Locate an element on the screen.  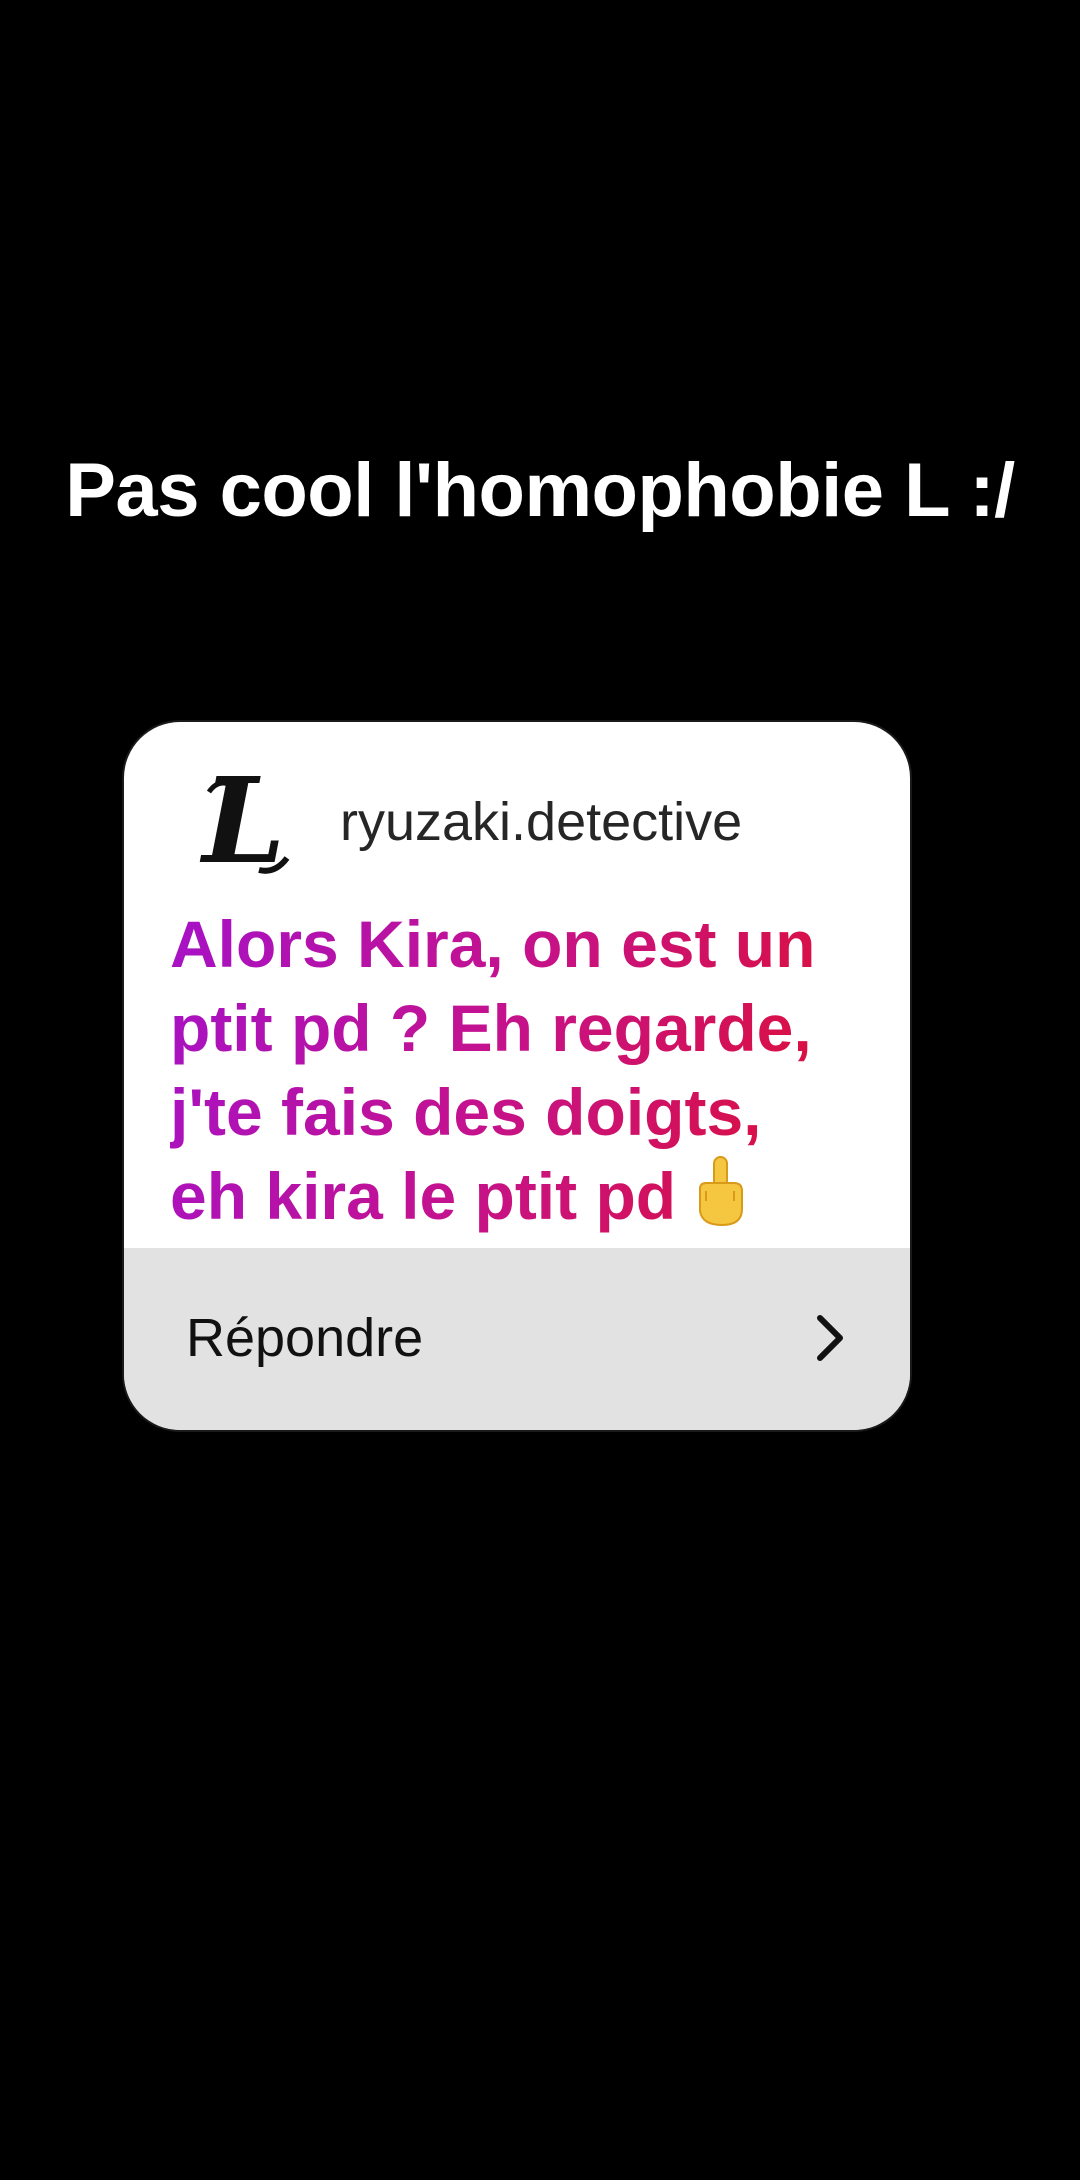
message-line: Alors Kira, on est un is located at coordinates (493, 944).